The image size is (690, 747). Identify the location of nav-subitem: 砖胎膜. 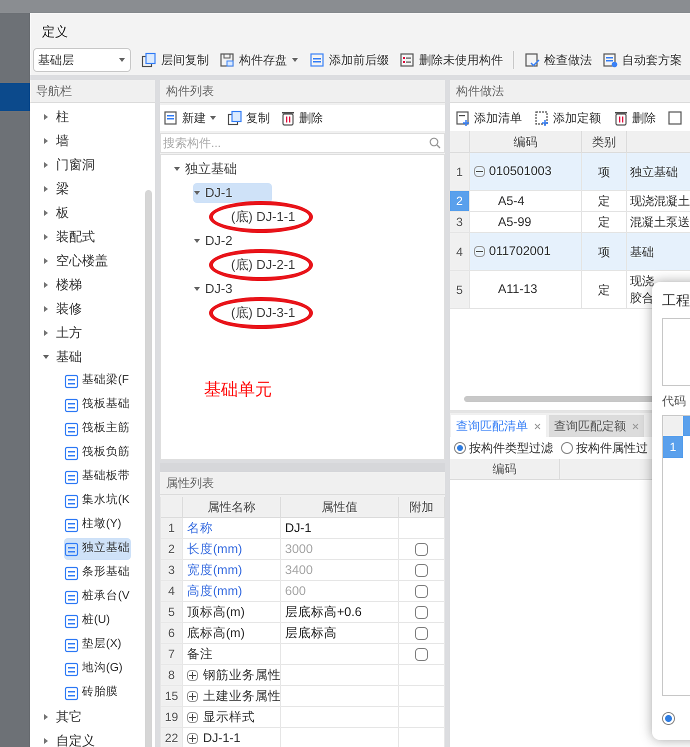
(91, 693).